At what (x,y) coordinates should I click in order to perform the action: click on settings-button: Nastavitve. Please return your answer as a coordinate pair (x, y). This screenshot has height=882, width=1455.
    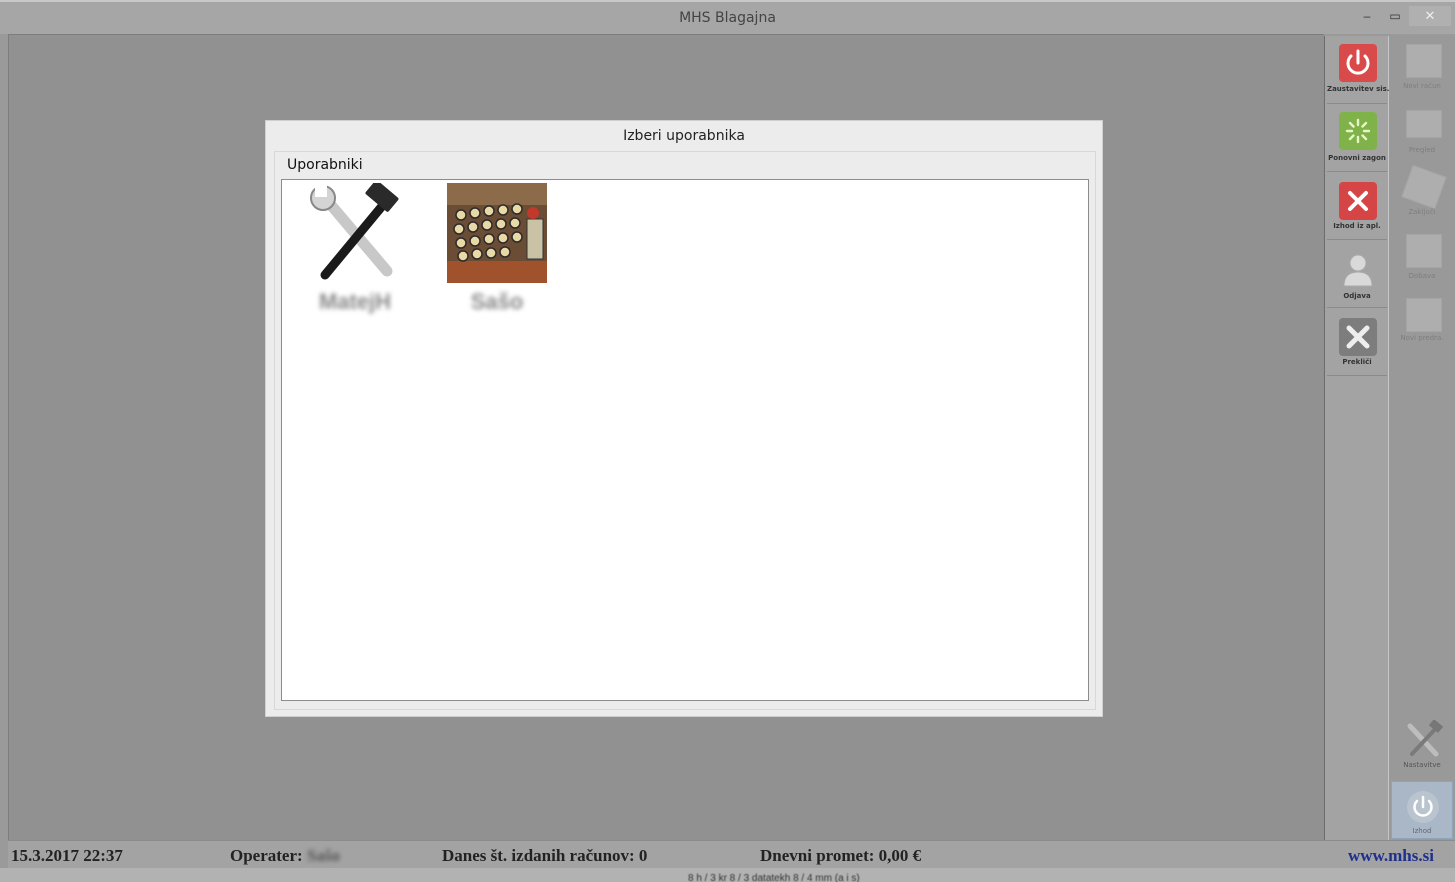
    Looking at the image, I should click on (1422, 749).